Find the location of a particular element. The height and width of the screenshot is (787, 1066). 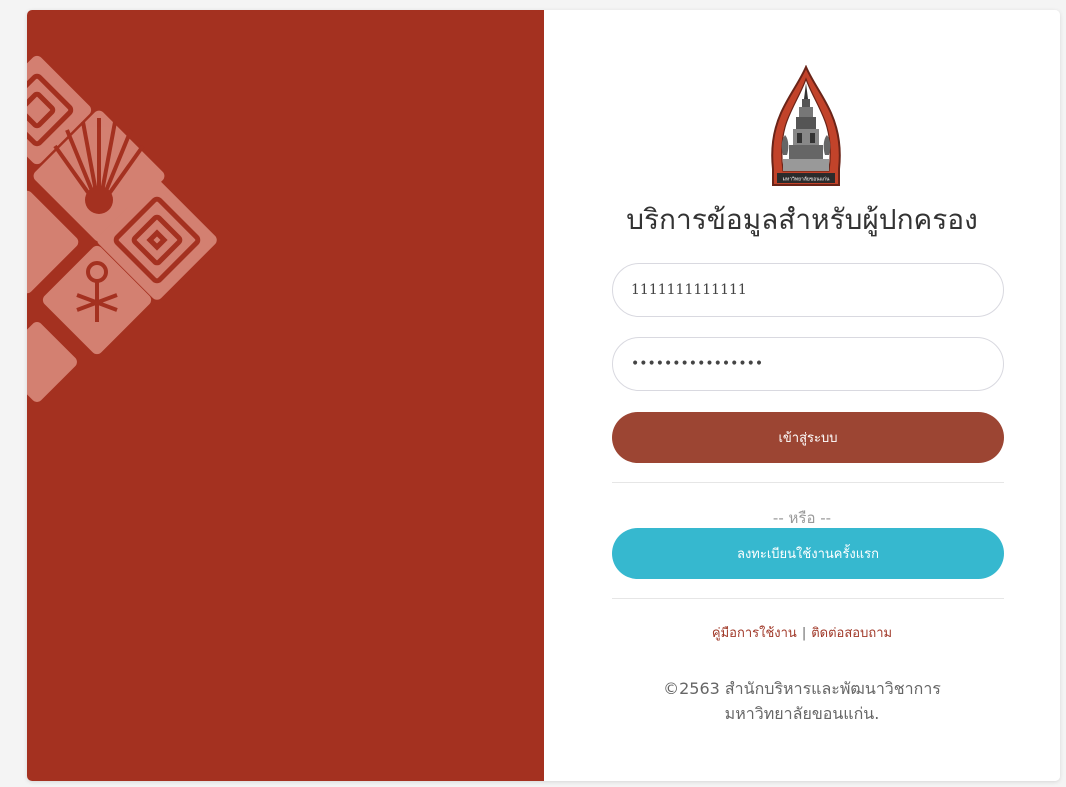

logo-caption: มหาวิทยาลัยขอนแก่น is located at coordinates (806, 179).